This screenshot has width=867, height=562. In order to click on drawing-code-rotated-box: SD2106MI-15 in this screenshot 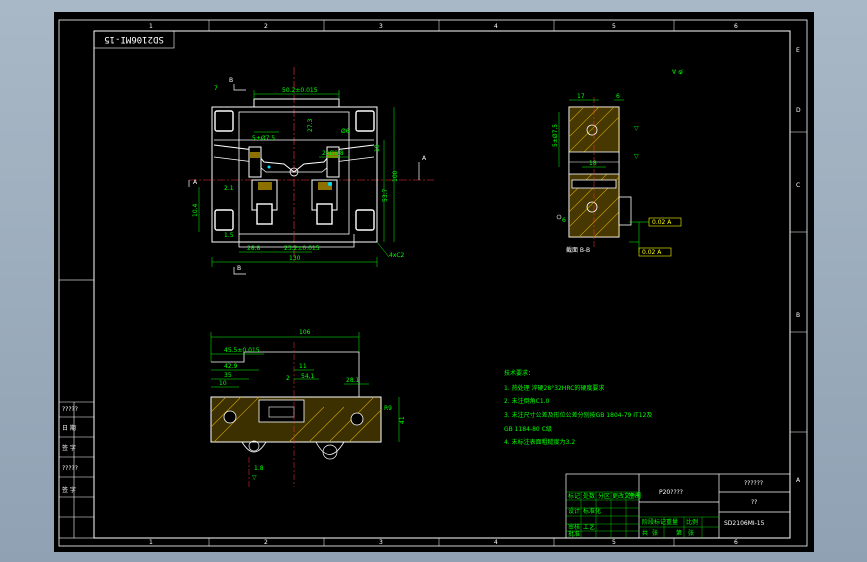, I will do `click(134, 39)`.